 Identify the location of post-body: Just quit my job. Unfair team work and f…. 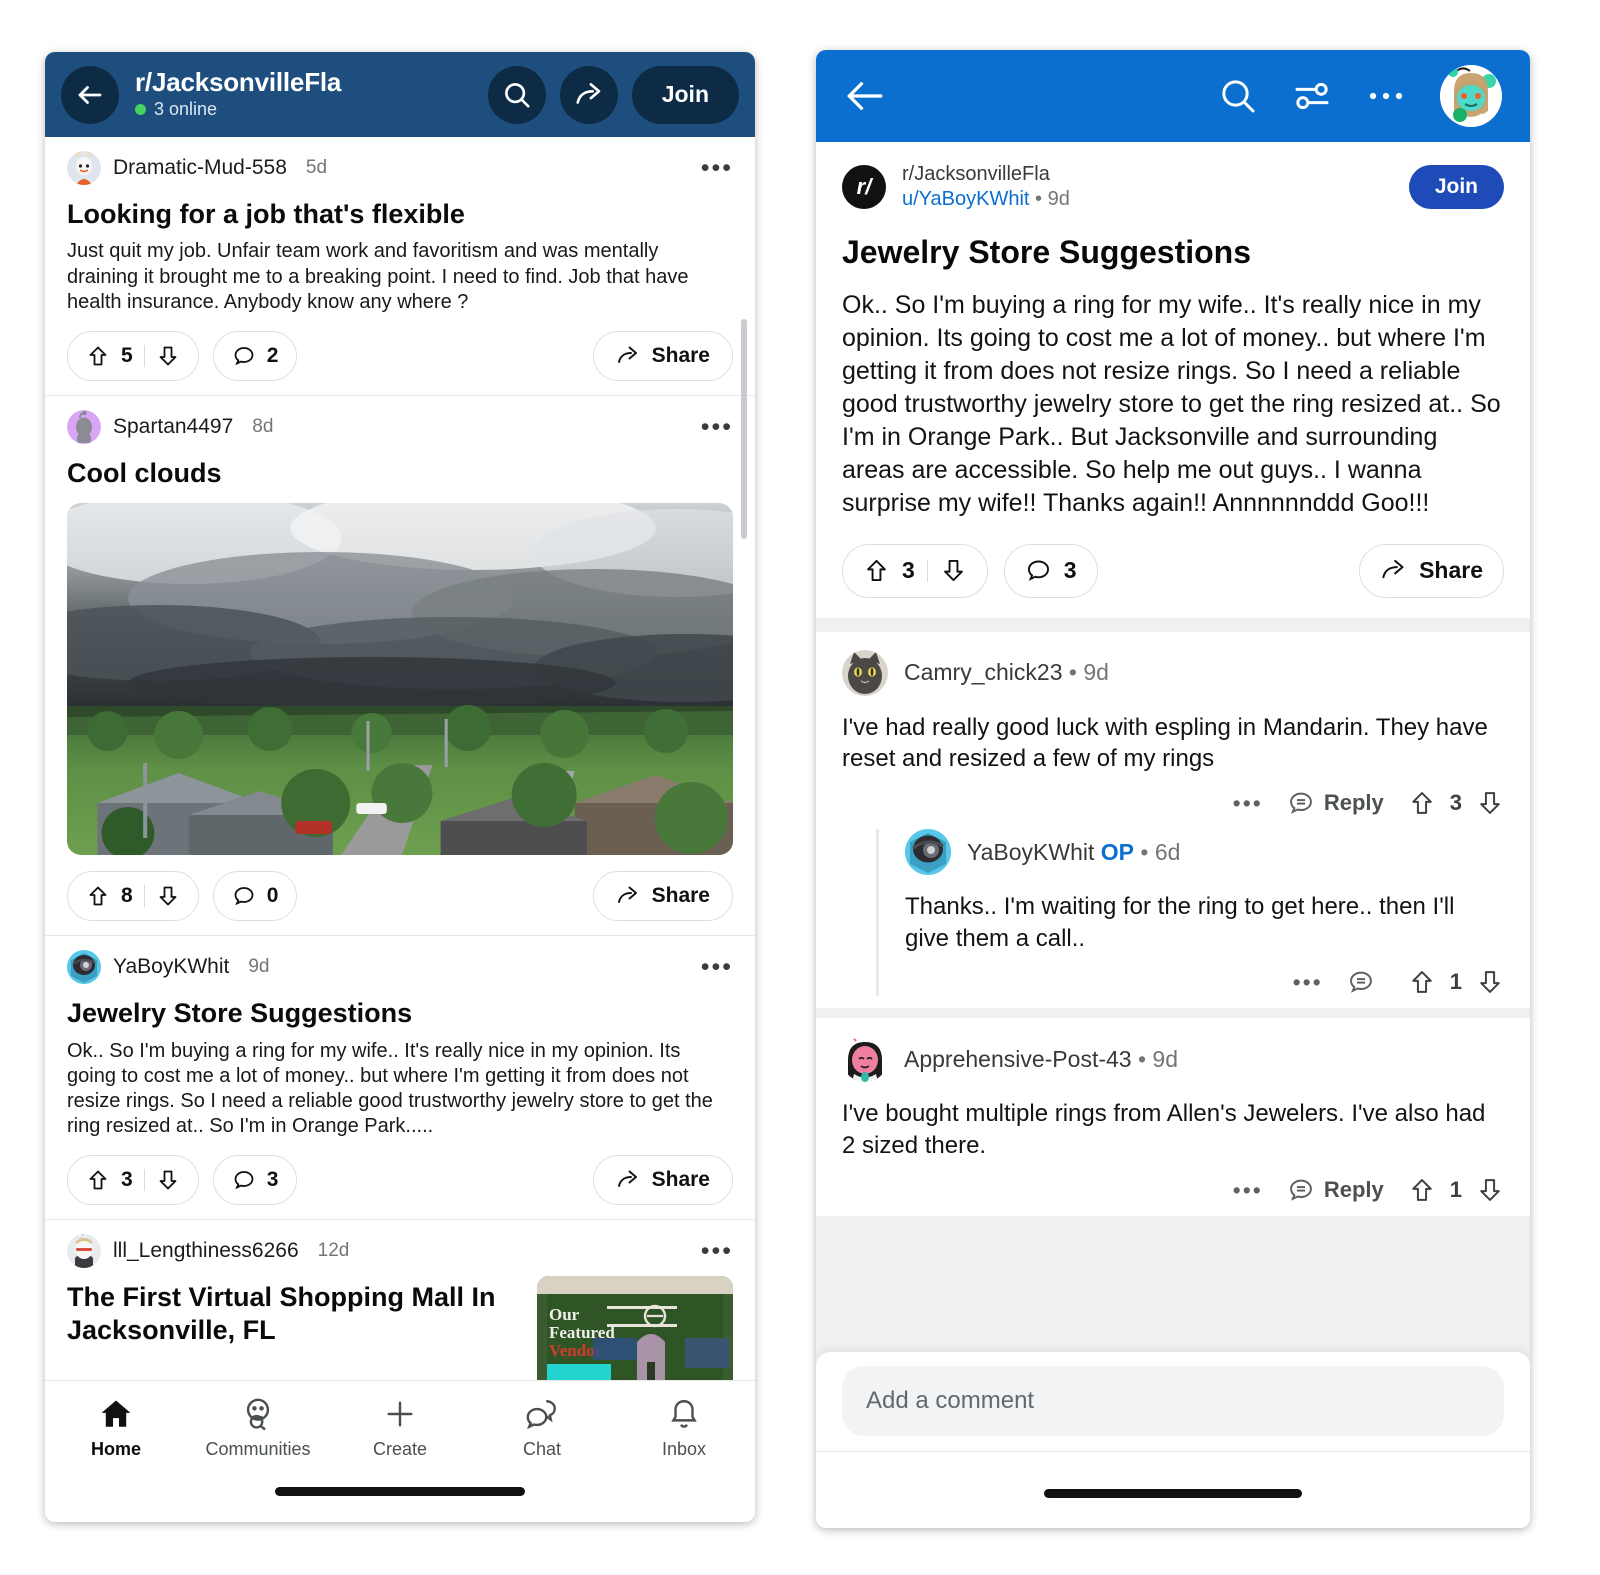
(378, 276).